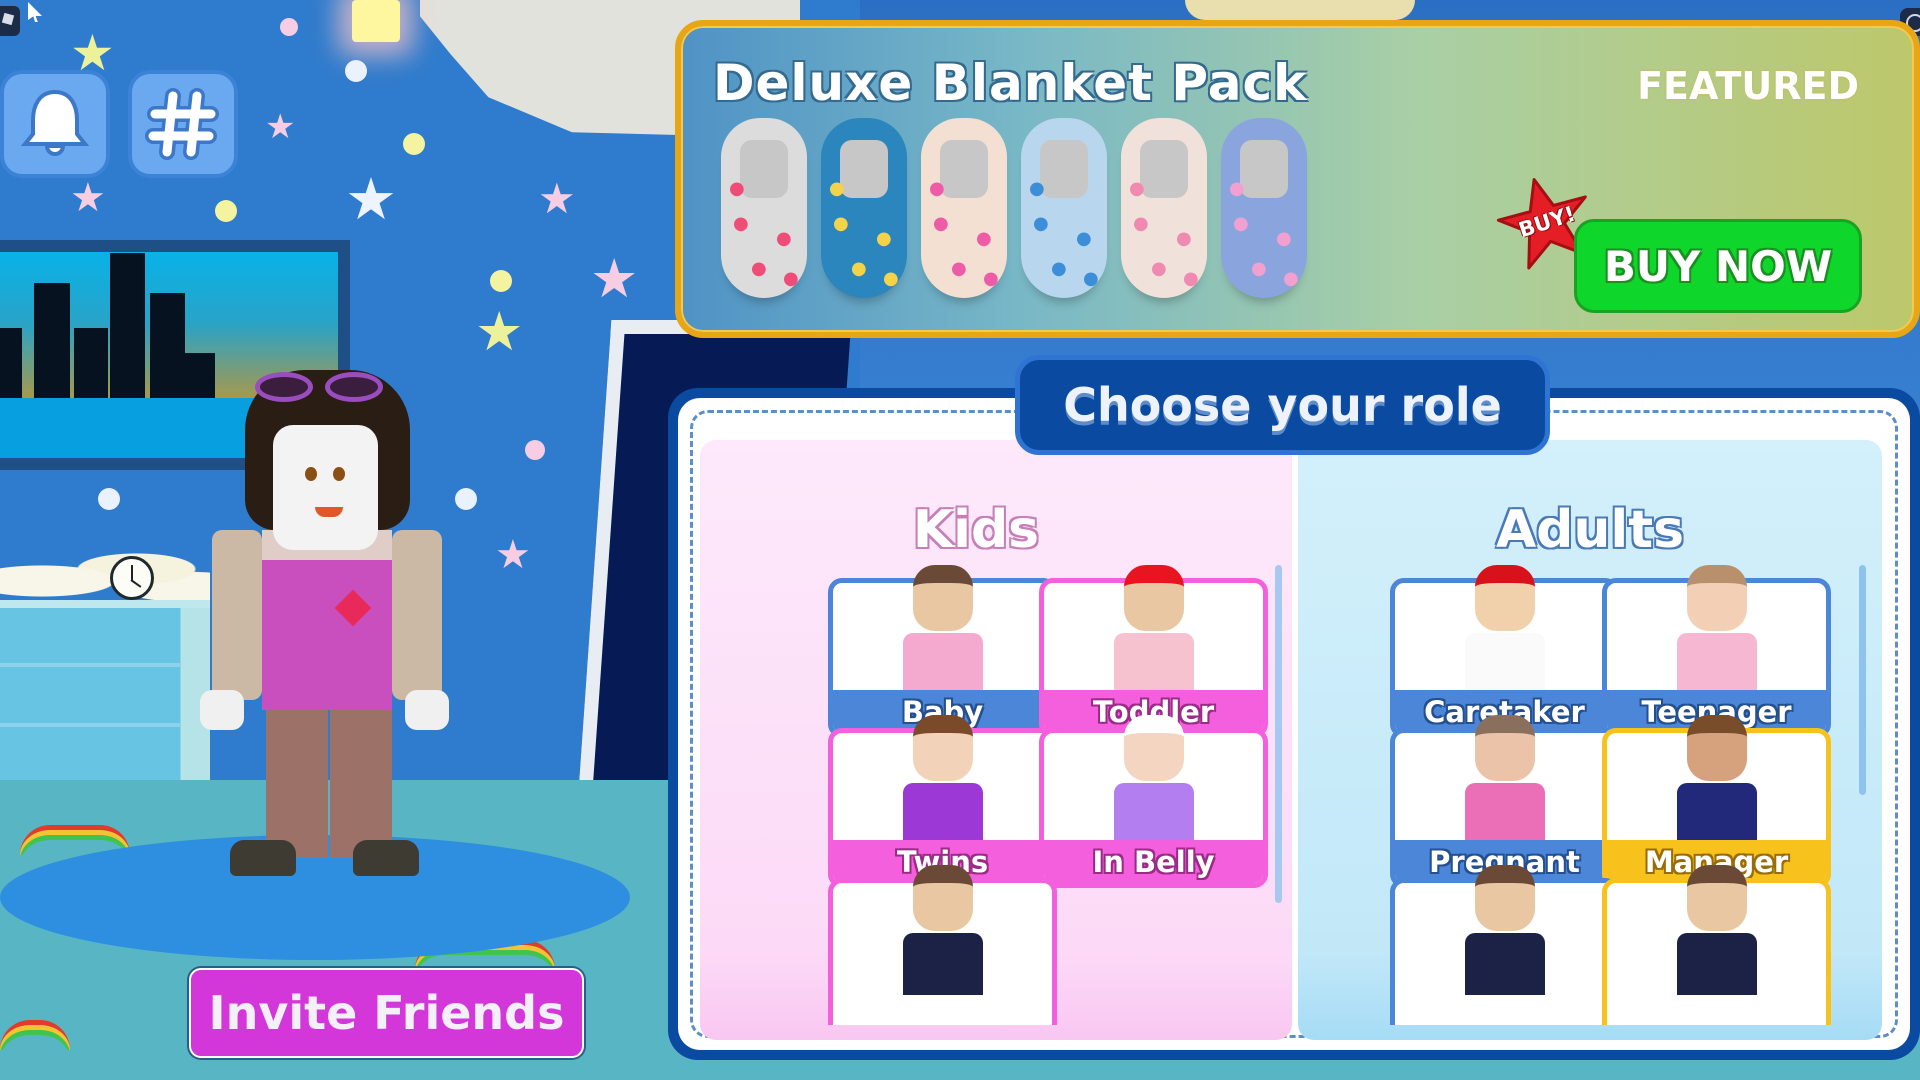 This screenshot has height=1080, width=1920. I want to click on role-card-in-belly: In Belly, so click(1153, 801).